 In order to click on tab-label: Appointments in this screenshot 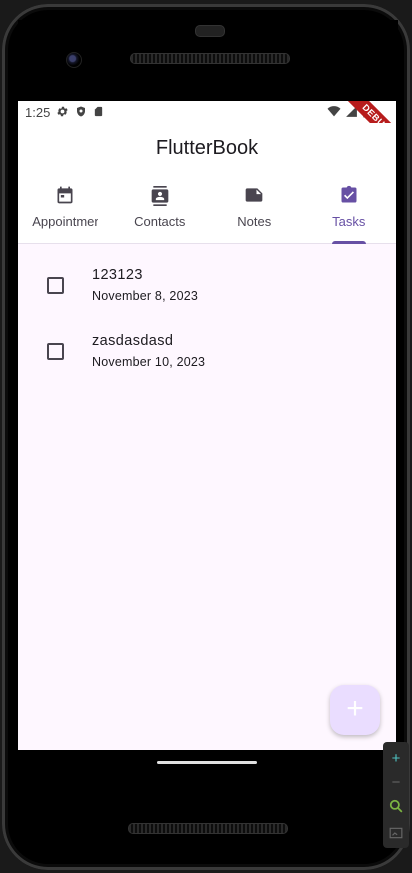, I will do `click(65, 221)`.